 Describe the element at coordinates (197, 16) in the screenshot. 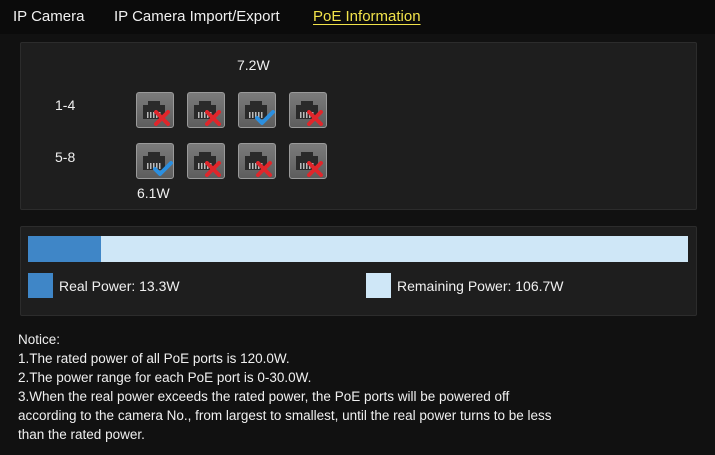

I see `tab-ip-camera-import-export: IP Camera Import/Export` at that location.